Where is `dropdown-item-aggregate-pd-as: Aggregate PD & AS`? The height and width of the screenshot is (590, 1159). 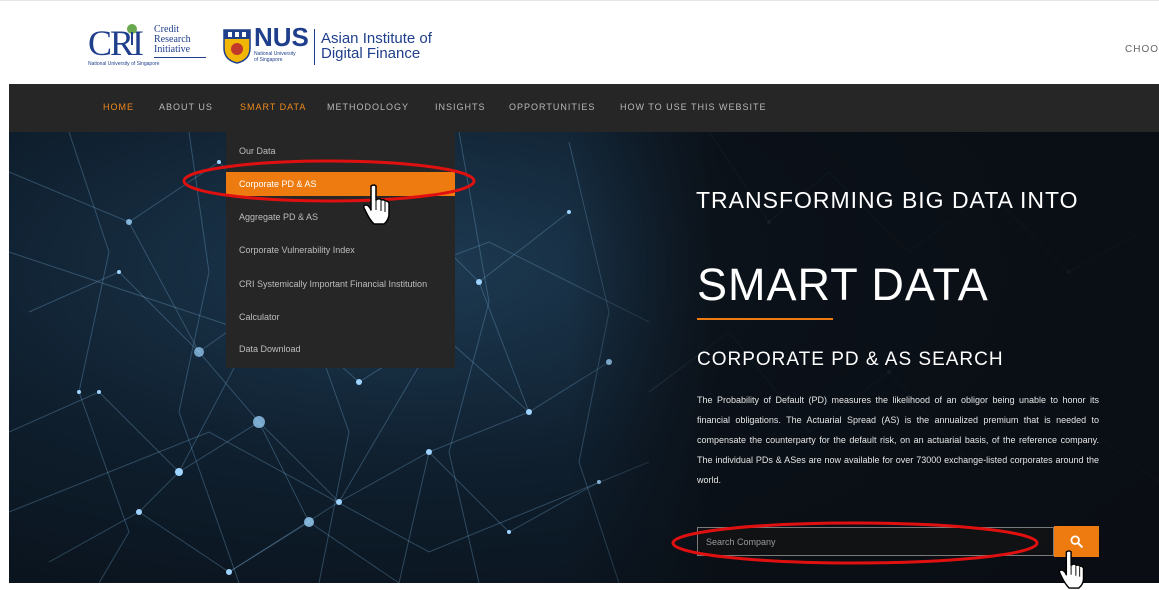 dropdown-item-aggregate-pd-as: Aggregate PD & AS is located at coordinates (340, 217).